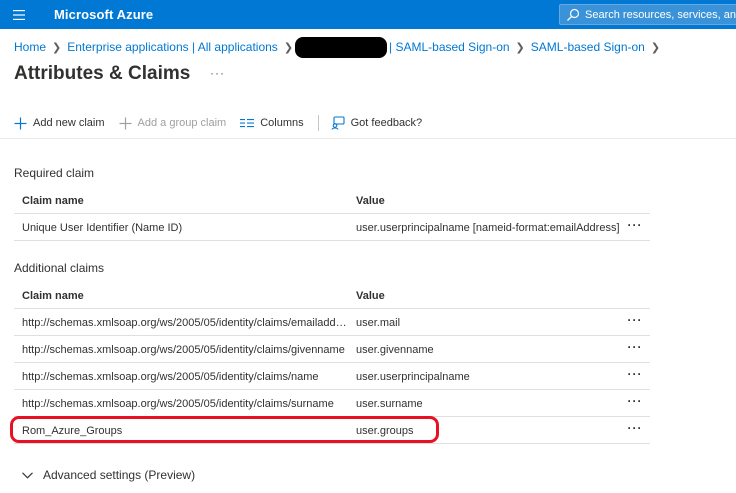  I want to click on columns-icon, so click(247, 123).